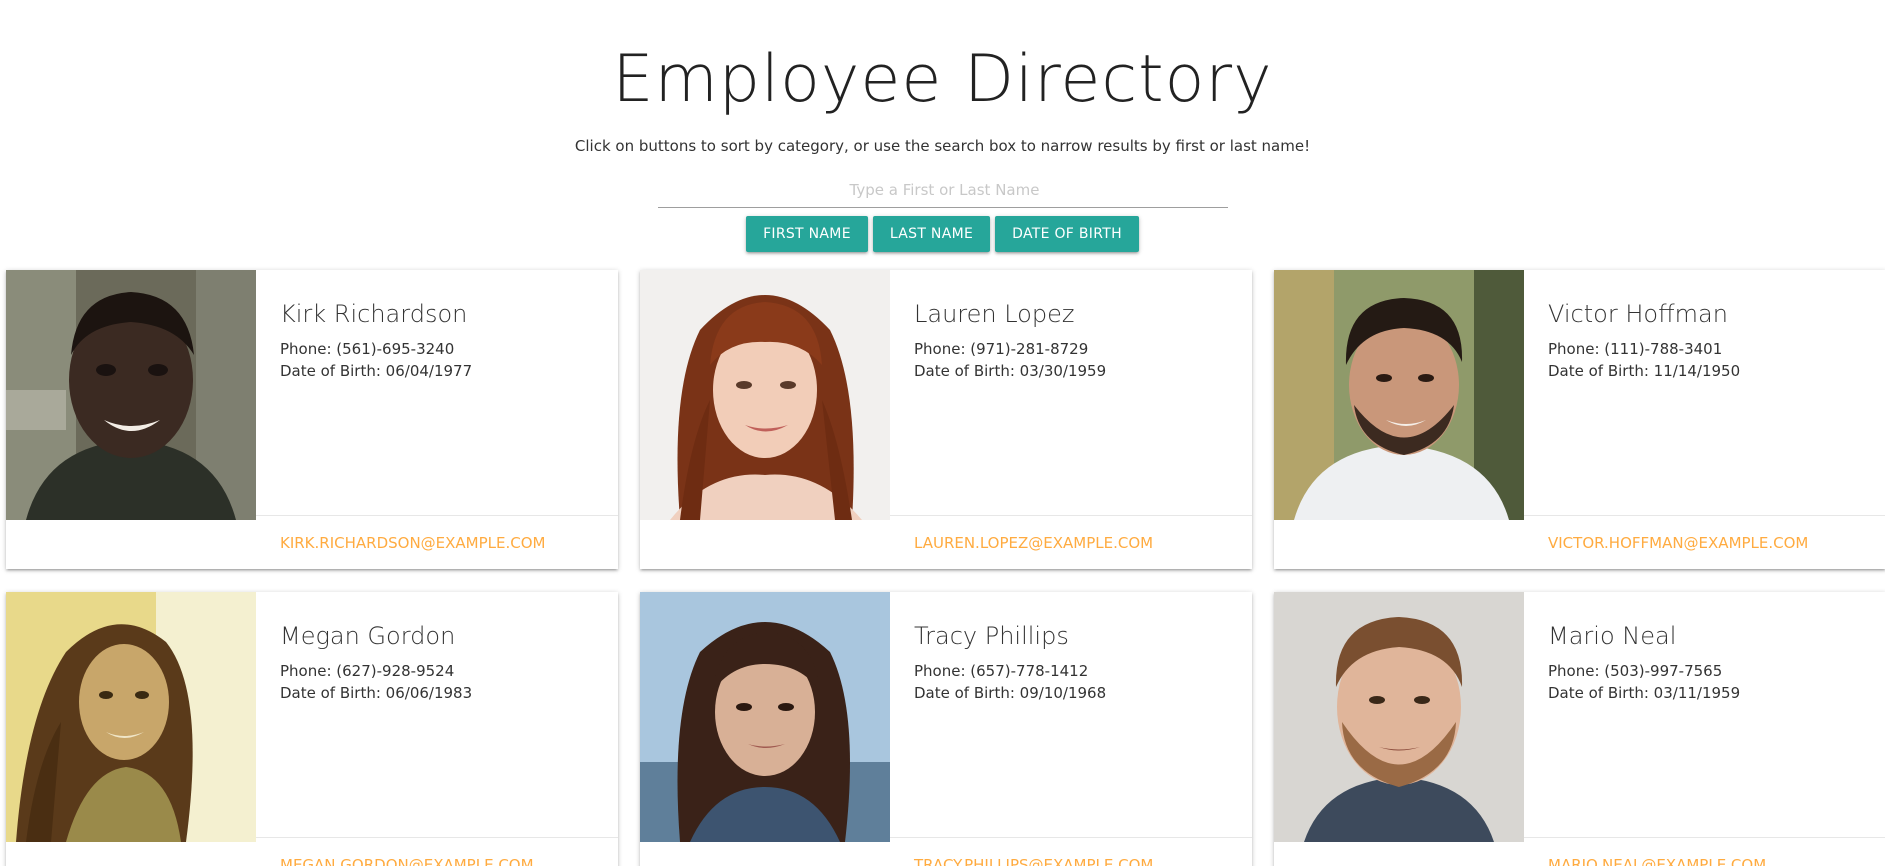 This screenshot has height=866, width=1885. I want to click on employee-name: Lauren Lopez, so click(994, 314).